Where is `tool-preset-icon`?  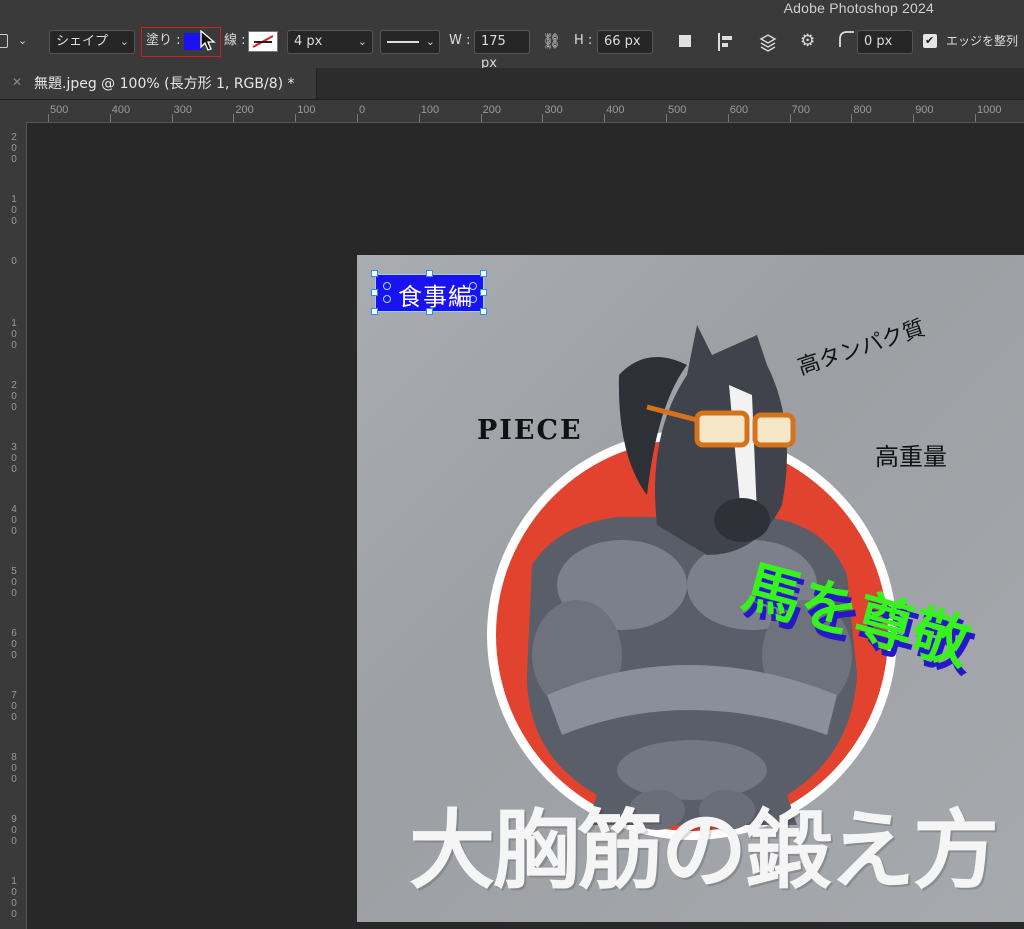
tool-preset-icon is located at coordinates (4, 41).